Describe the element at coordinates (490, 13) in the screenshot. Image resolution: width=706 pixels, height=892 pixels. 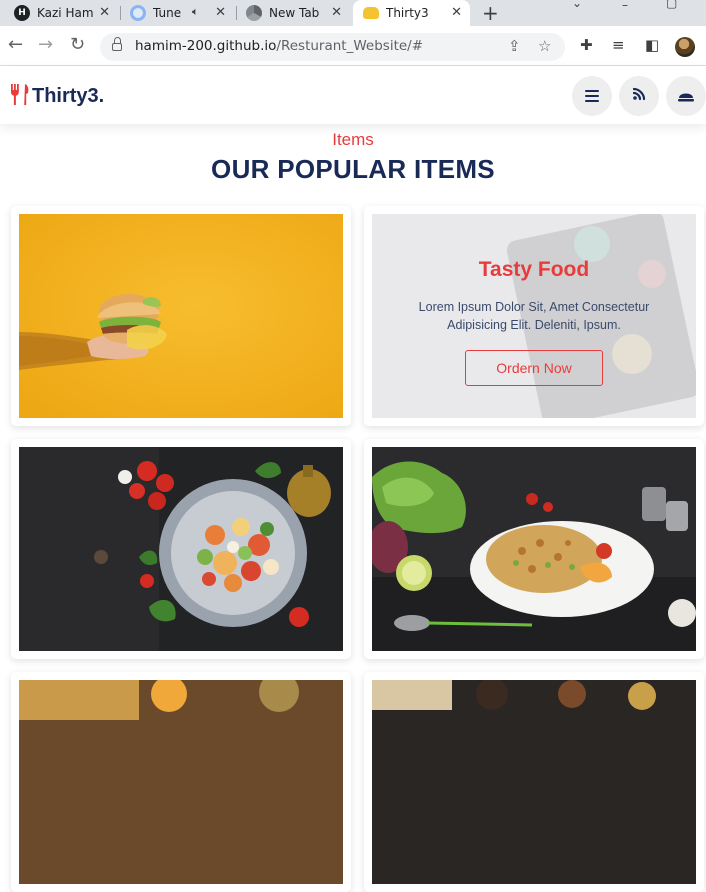
I see `new-tab-icon: +` at that location.